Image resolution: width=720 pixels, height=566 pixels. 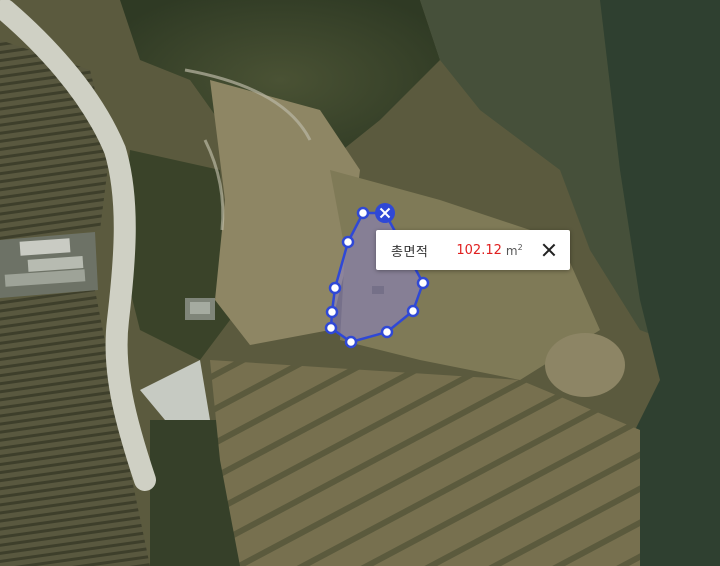 I want to click on area-measurement-popup: 총면적 102.12 m2, so click(x=473, y=250).